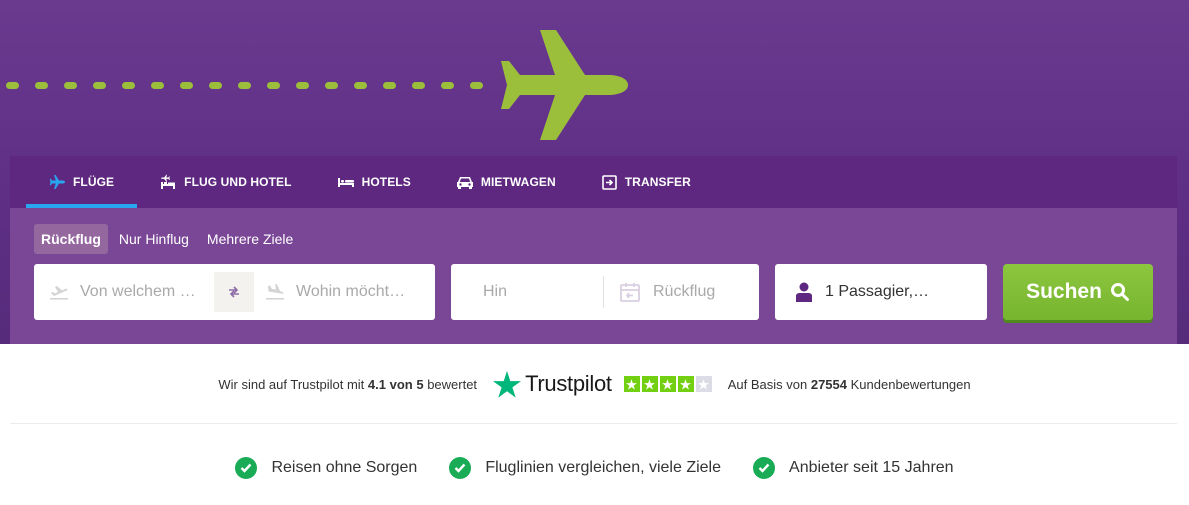  I want to click on tab-flight-hotel: FLUG UND HOTEL, so click(225, 182).